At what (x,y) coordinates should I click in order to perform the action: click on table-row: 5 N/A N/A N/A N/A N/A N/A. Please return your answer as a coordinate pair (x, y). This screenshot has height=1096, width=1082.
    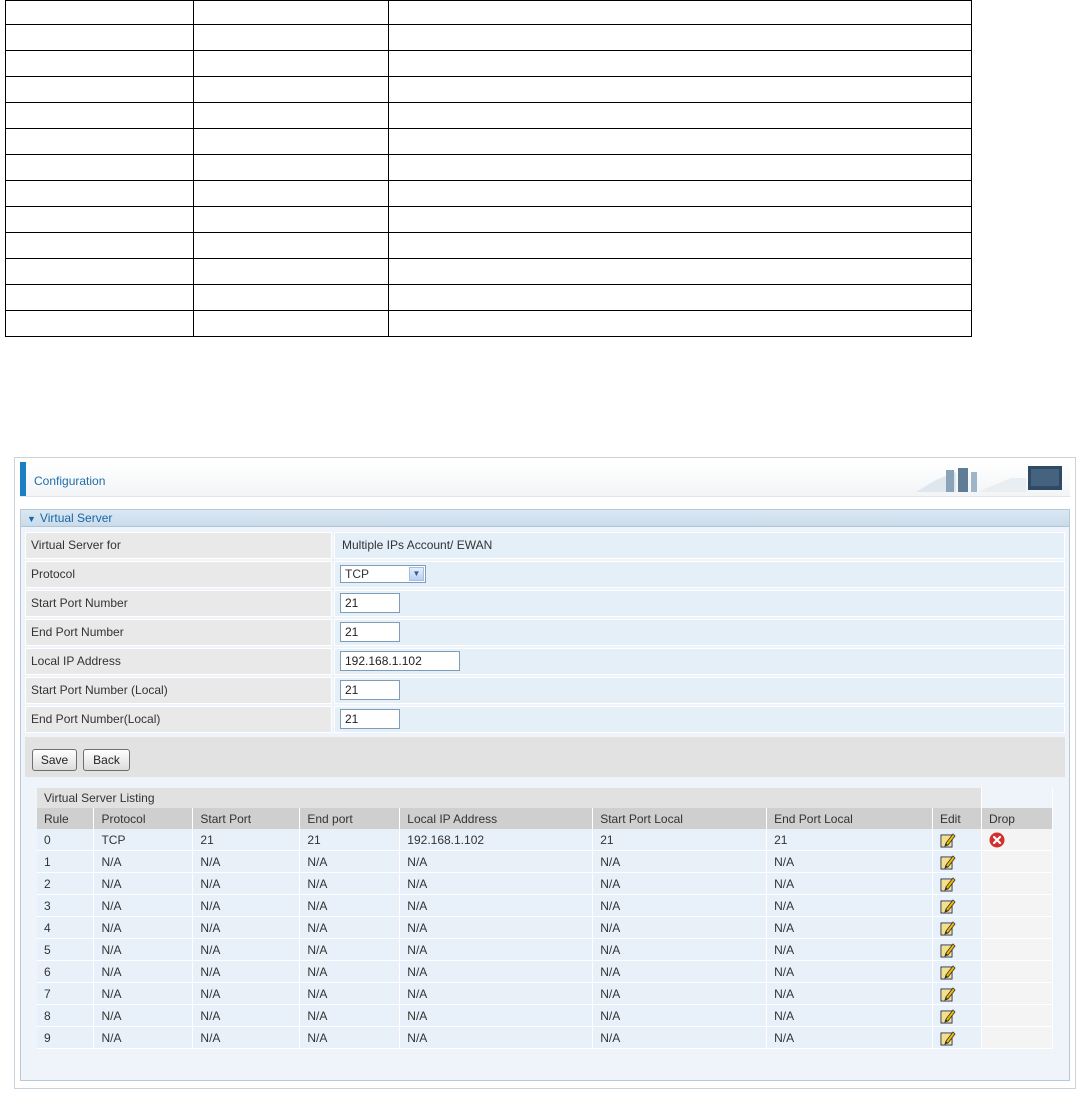
    Looking at the image, I should click on (545, 949).